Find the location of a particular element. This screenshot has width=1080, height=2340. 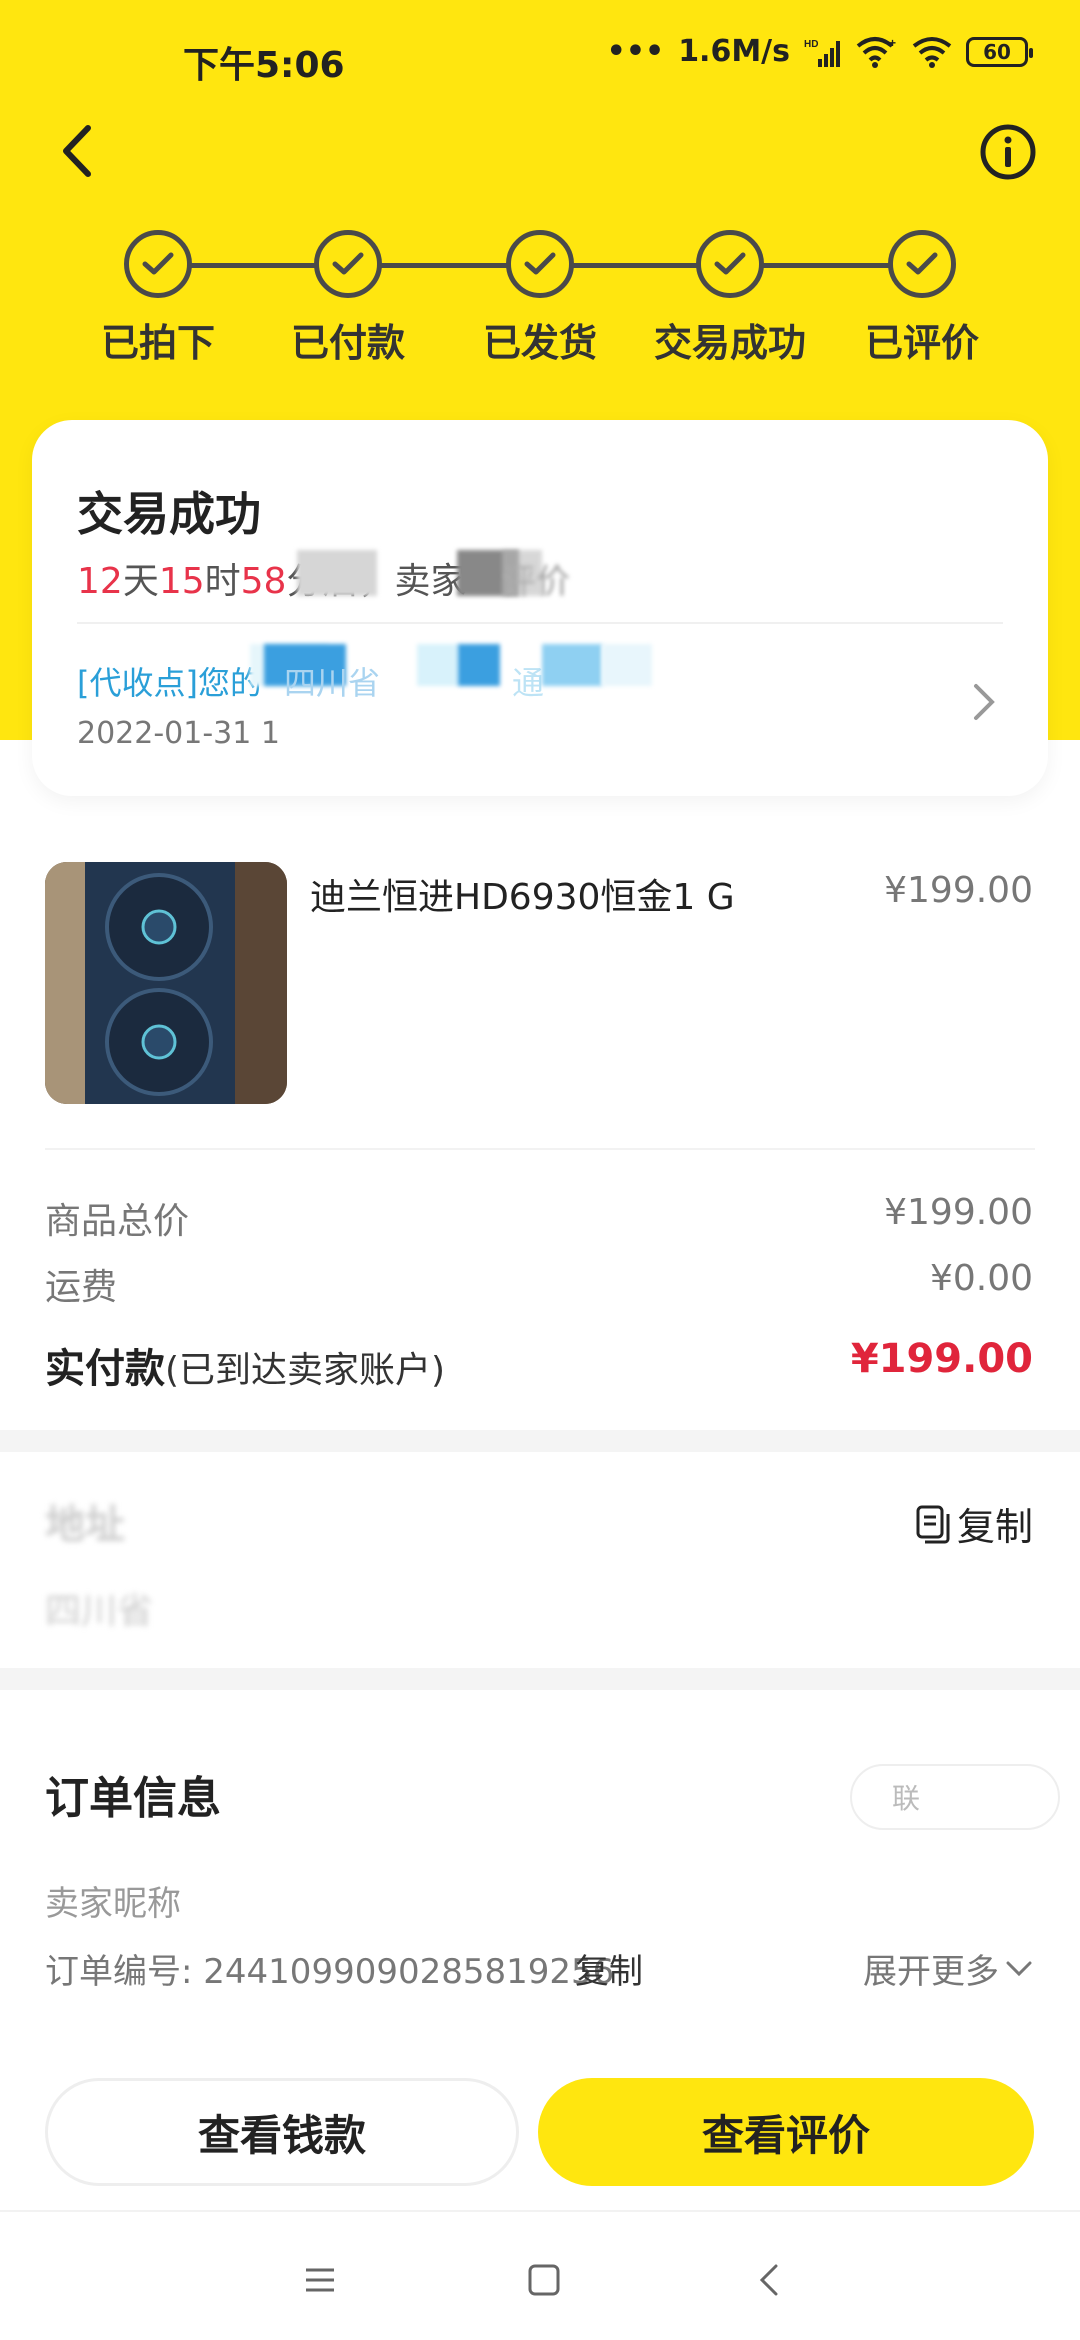

copy-order-number-button: 复制 is located at coordinates (609, 1968).